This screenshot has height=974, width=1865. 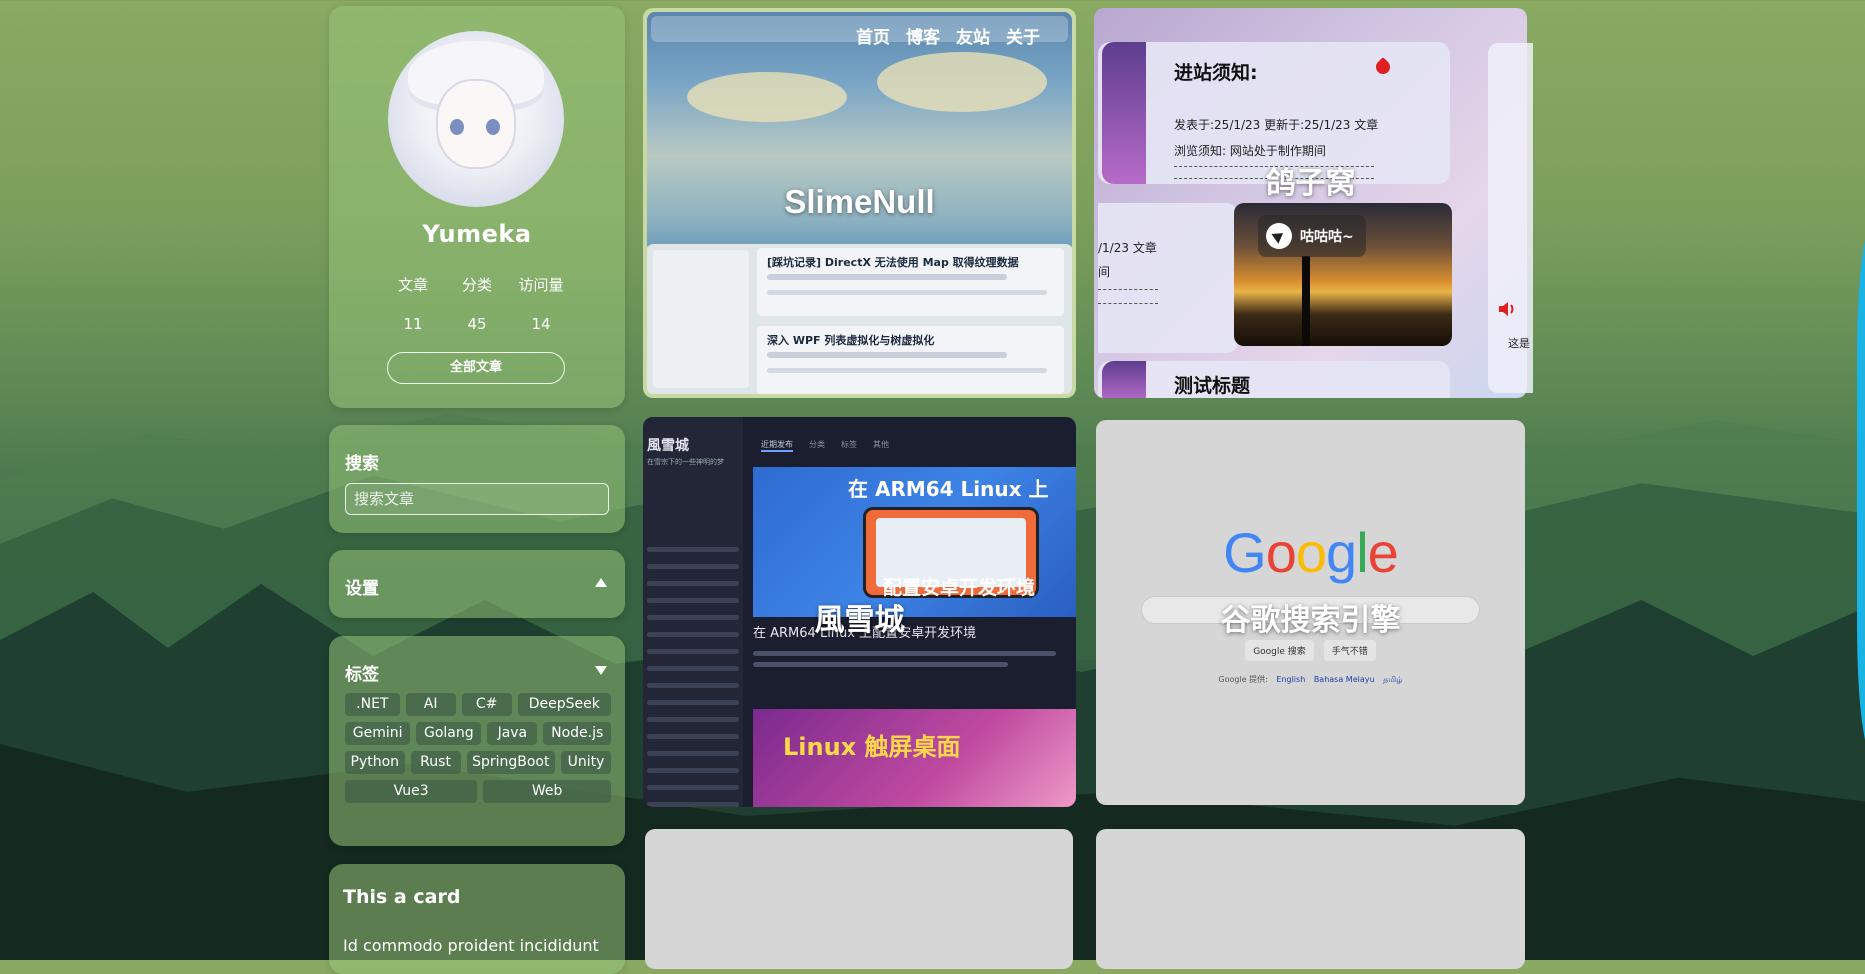 I want to click on language-link: Bahasa Melayu, so click(x=1344, y=679).